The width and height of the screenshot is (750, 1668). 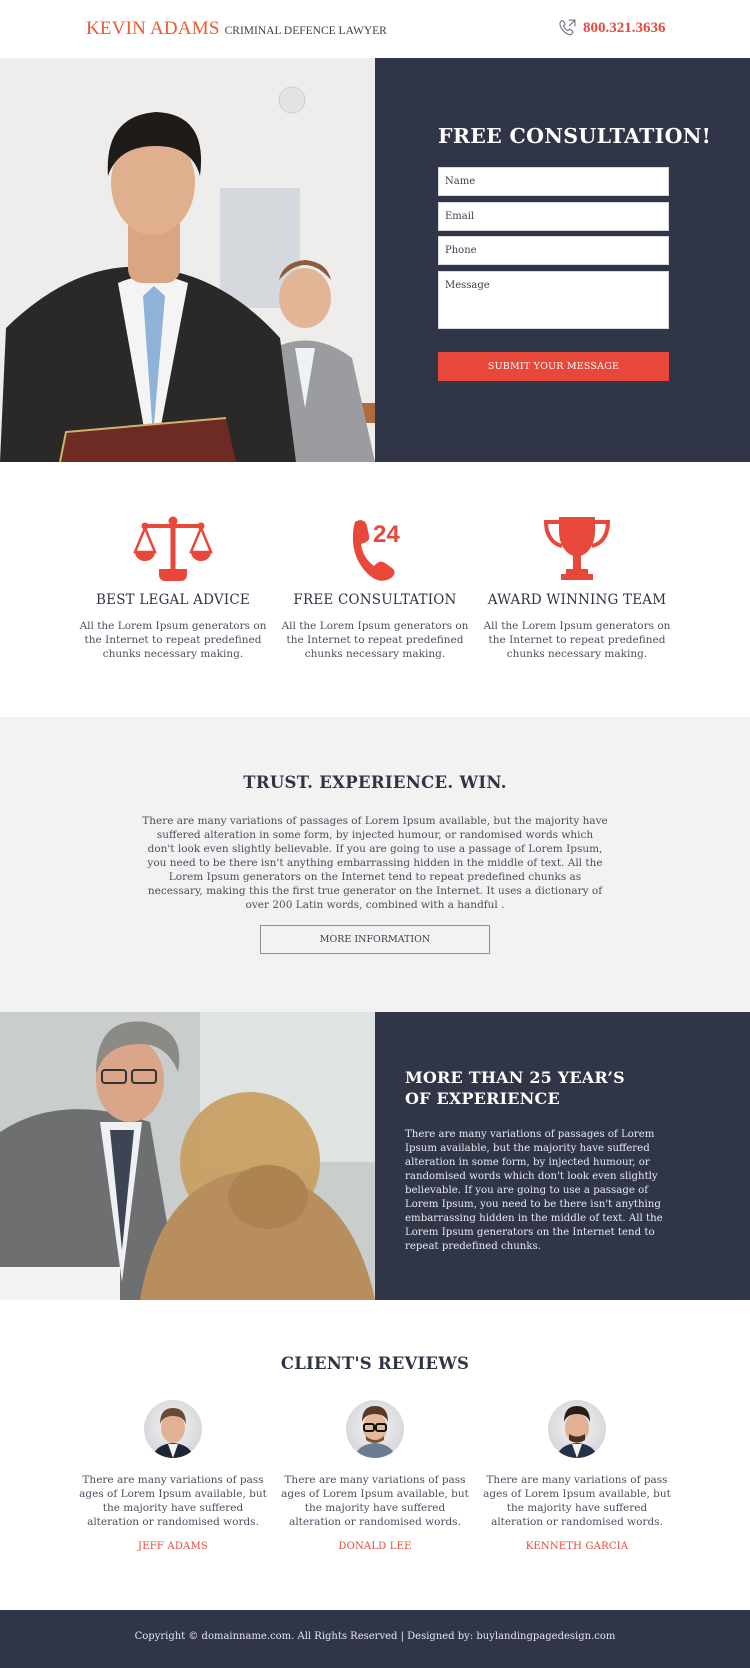 I want to click on more-information-button: MORE INFORMATION, so click(x=375, y=939).